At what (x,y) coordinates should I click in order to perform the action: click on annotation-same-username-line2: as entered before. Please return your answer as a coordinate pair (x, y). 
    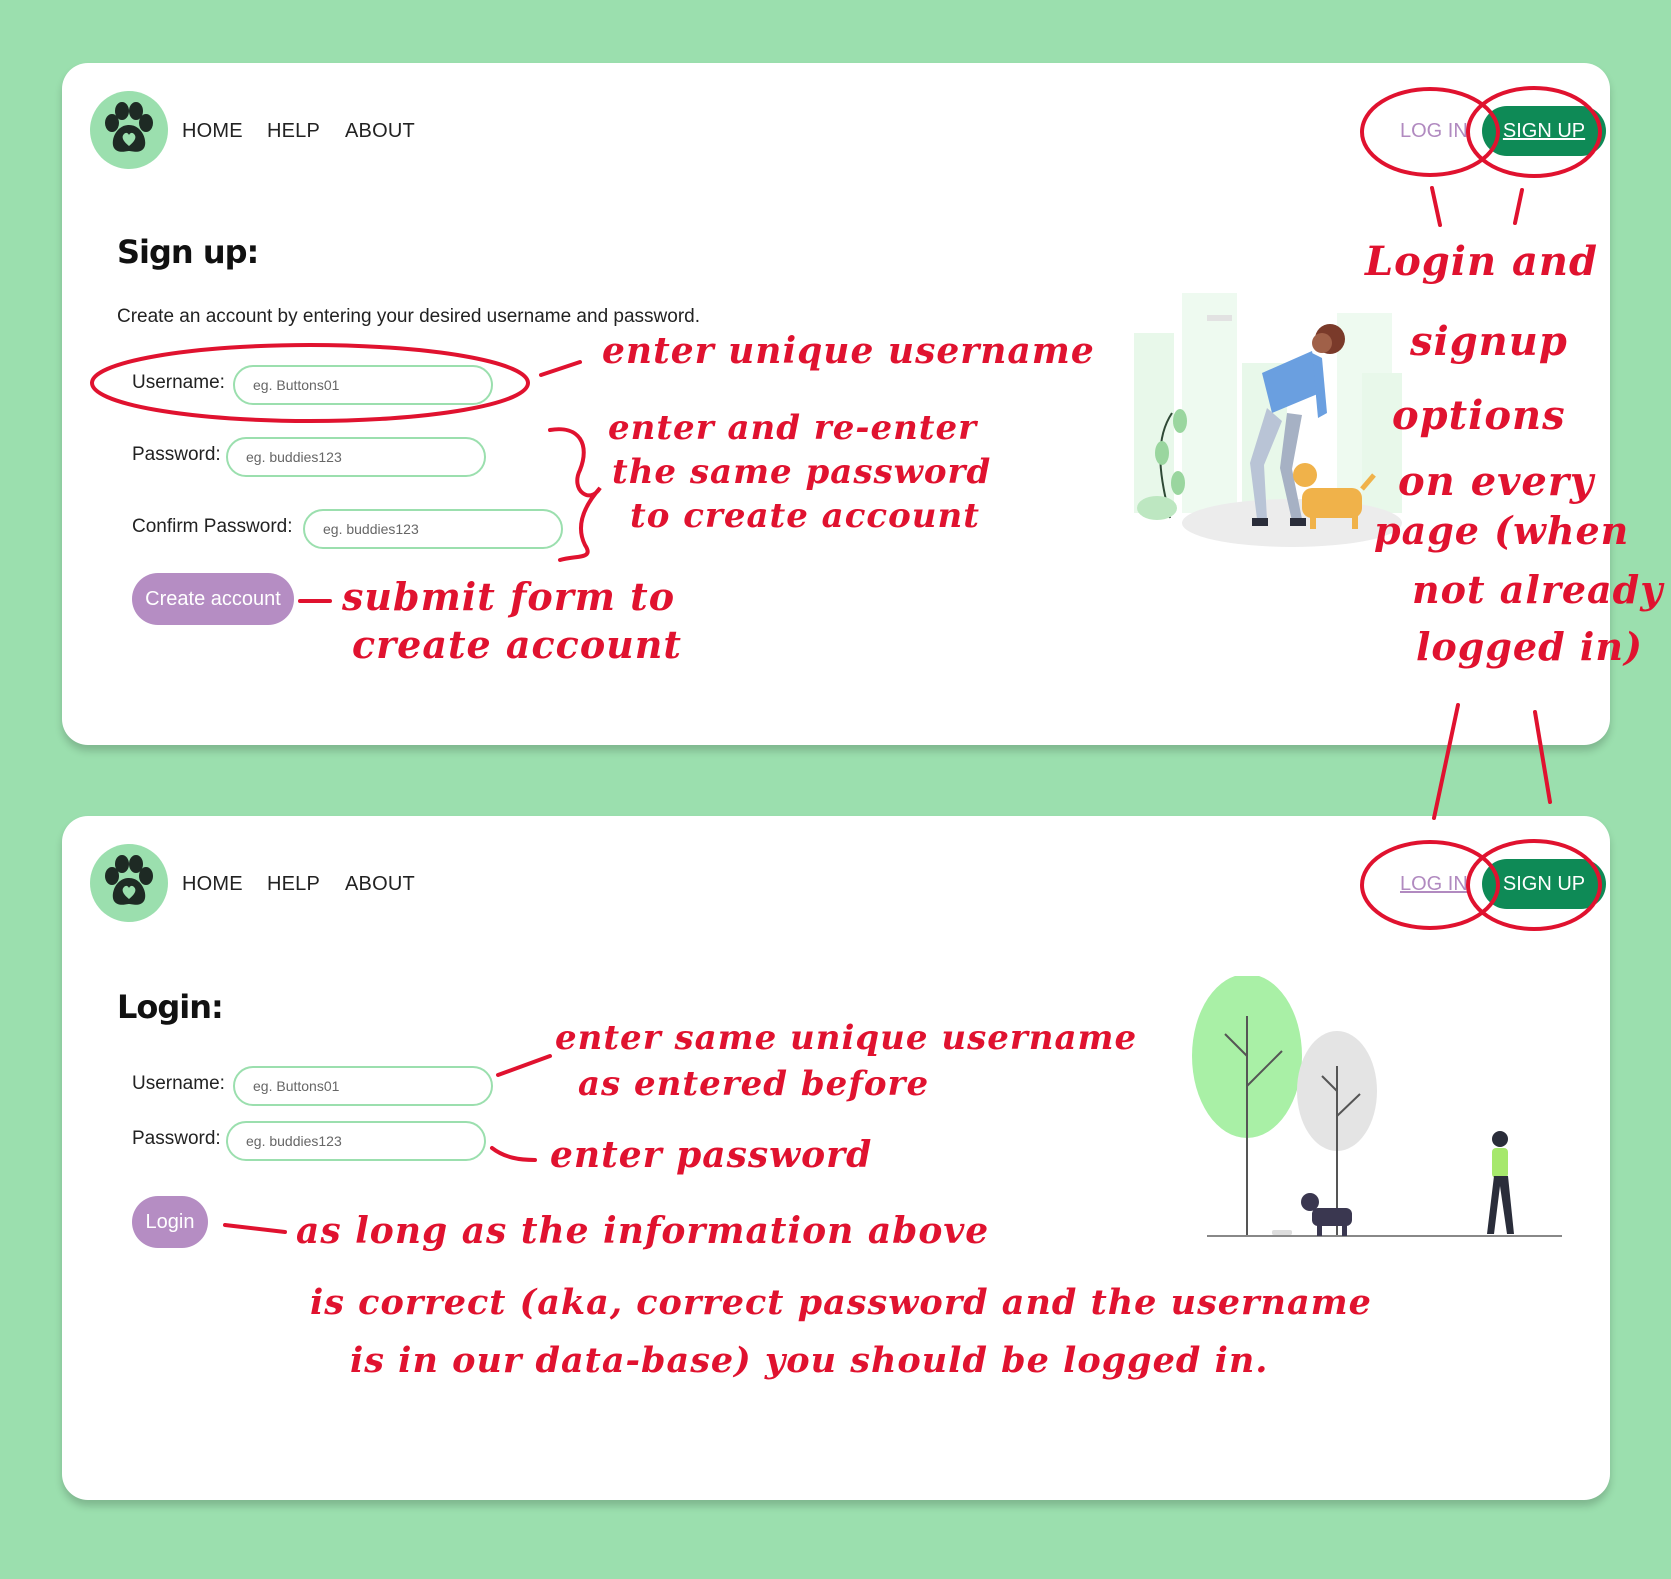
    Looking at the image, I should click on (754, 1084).